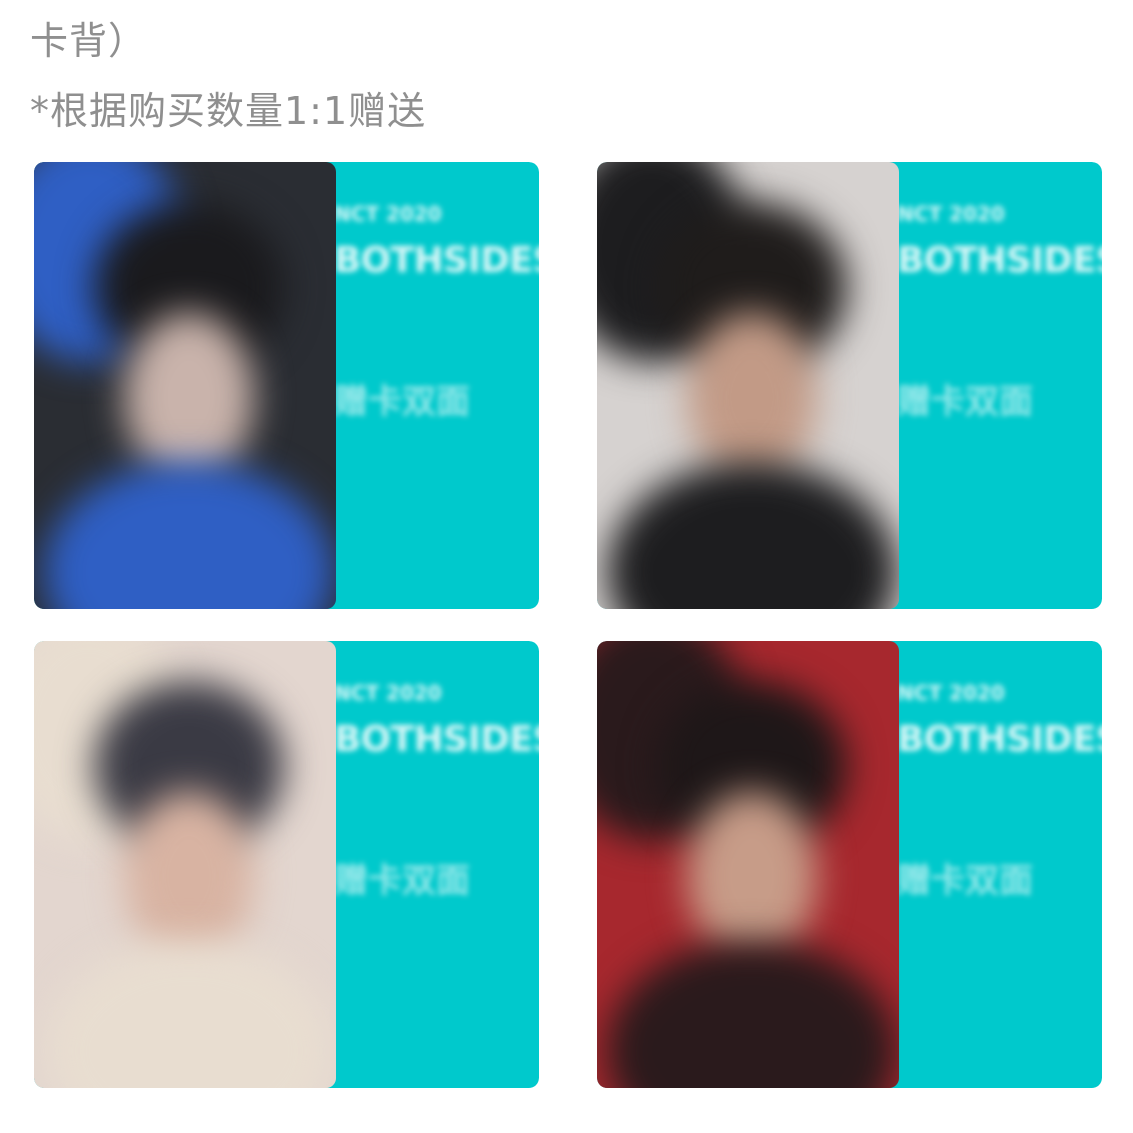 This screenshot has height=1133, width=1133. Describe the element at coordinates (228, 111) in the screenshot. I see `header-line-2: *根据购买数量1:1赠送` at that location.